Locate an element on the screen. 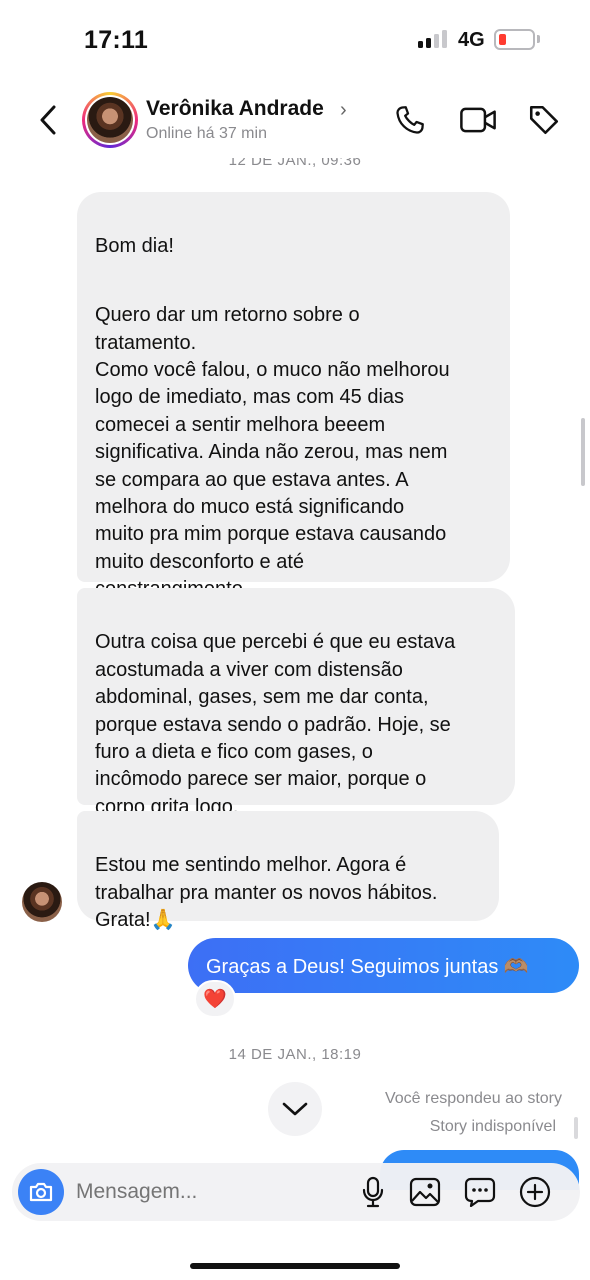 Image resolution: width=590 pixels, height=1280 pixels. message-text: Graças a Deus! Seguimos juntas 🫶🏽 is located at coordinates (367, 967).